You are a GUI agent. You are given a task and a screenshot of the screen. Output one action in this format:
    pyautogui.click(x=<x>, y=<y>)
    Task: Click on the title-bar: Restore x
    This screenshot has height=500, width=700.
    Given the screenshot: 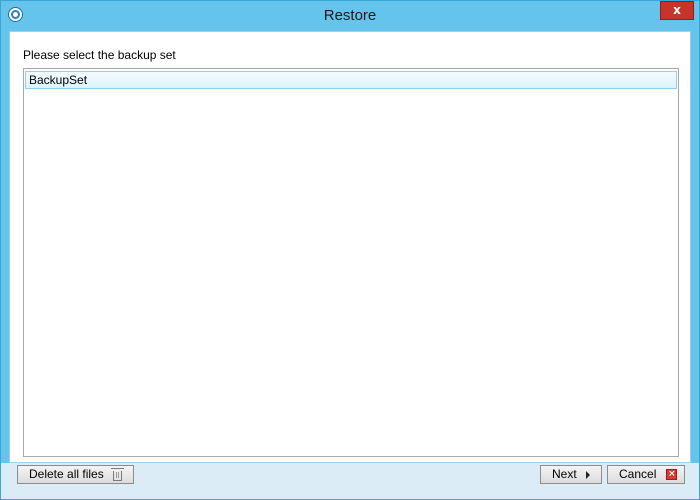 What is the action you would take?
    pyautogui.click(x=350, y=16)
    